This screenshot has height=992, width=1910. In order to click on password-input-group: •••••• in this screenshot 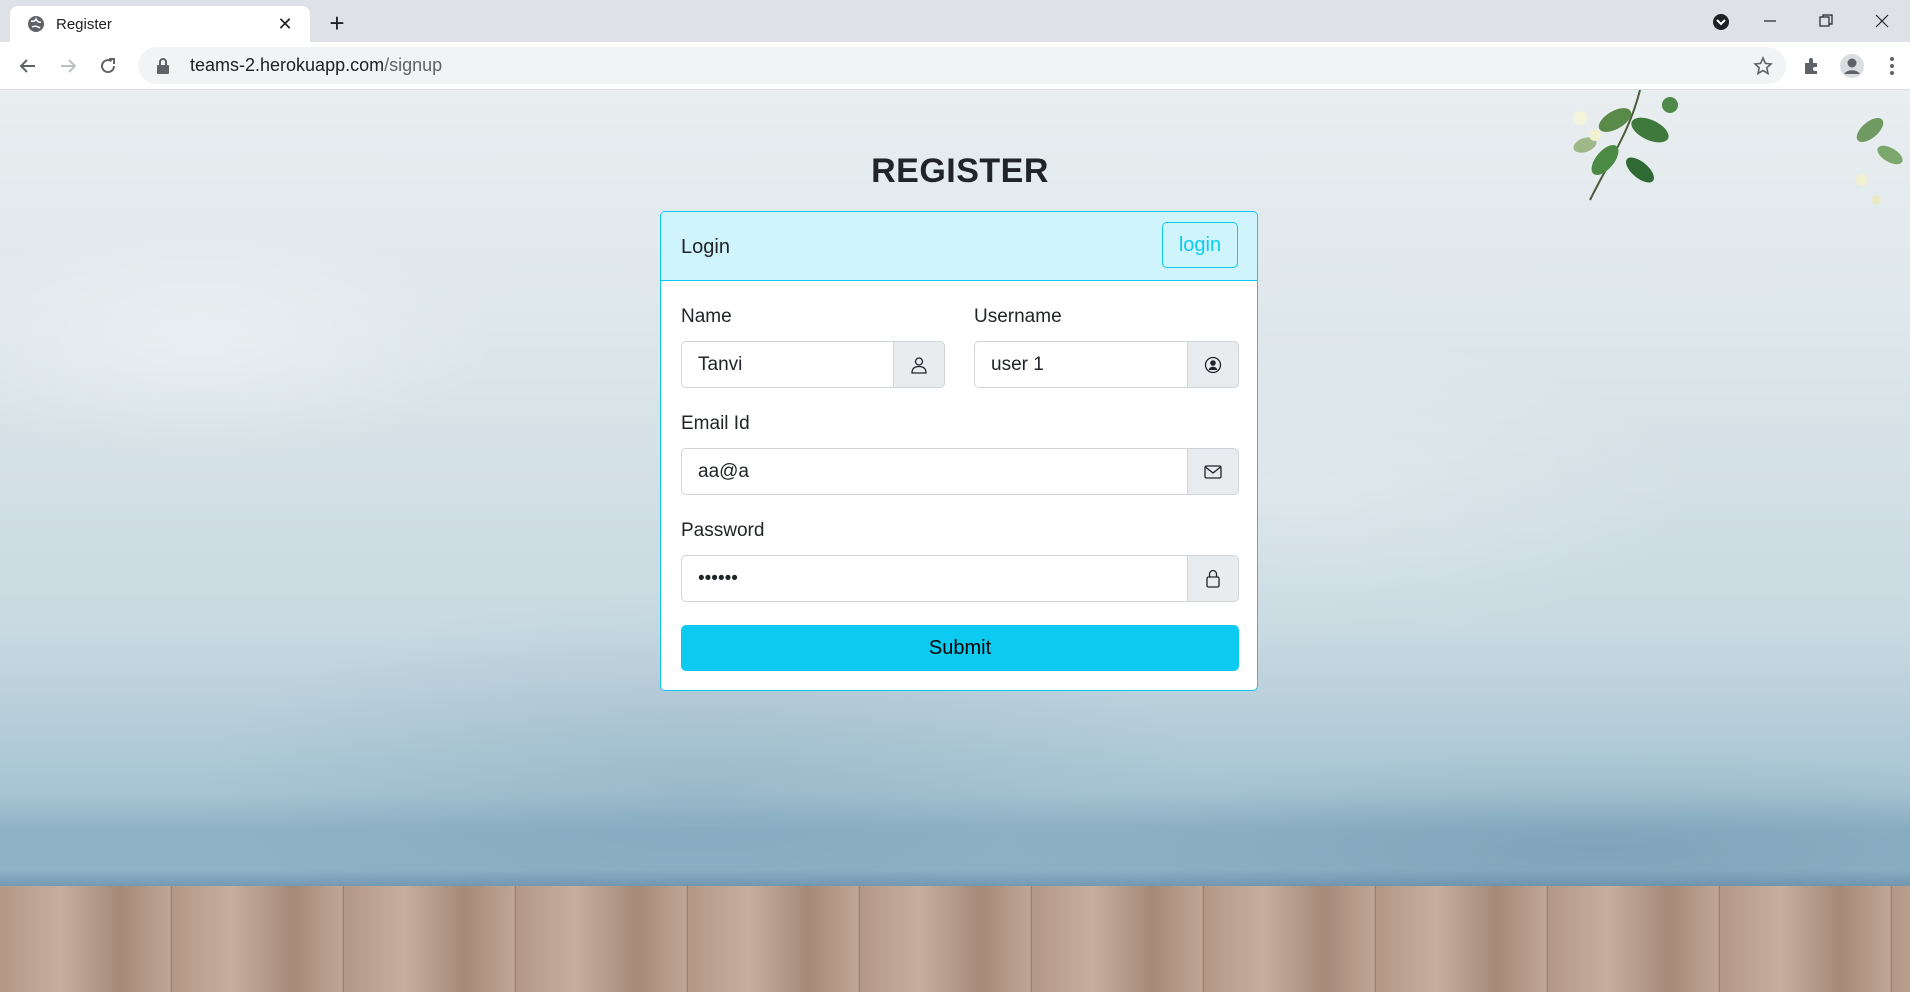, I will do `click(960, 578)`.